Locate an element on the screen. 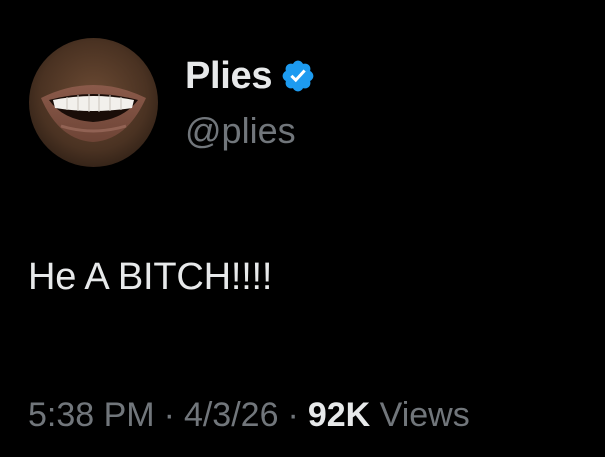  avatar is located at coordinates (93, 102).